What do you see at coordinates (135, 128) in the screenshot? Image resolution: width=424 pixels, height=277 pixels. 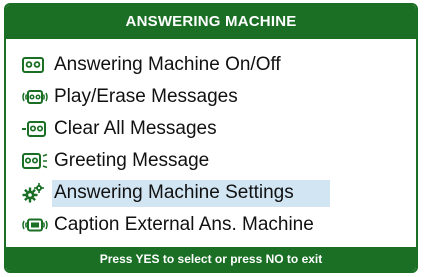 I see `menu-item-label: Clear All Messages` at bounding box center [135, 128].